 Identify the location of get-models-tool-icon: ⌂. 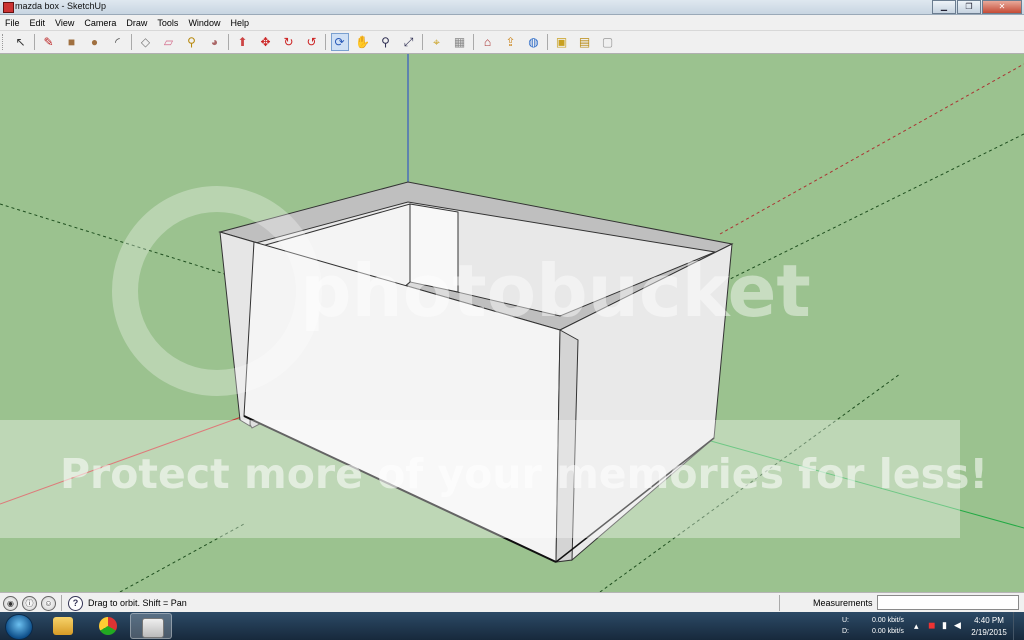
(488, 42).